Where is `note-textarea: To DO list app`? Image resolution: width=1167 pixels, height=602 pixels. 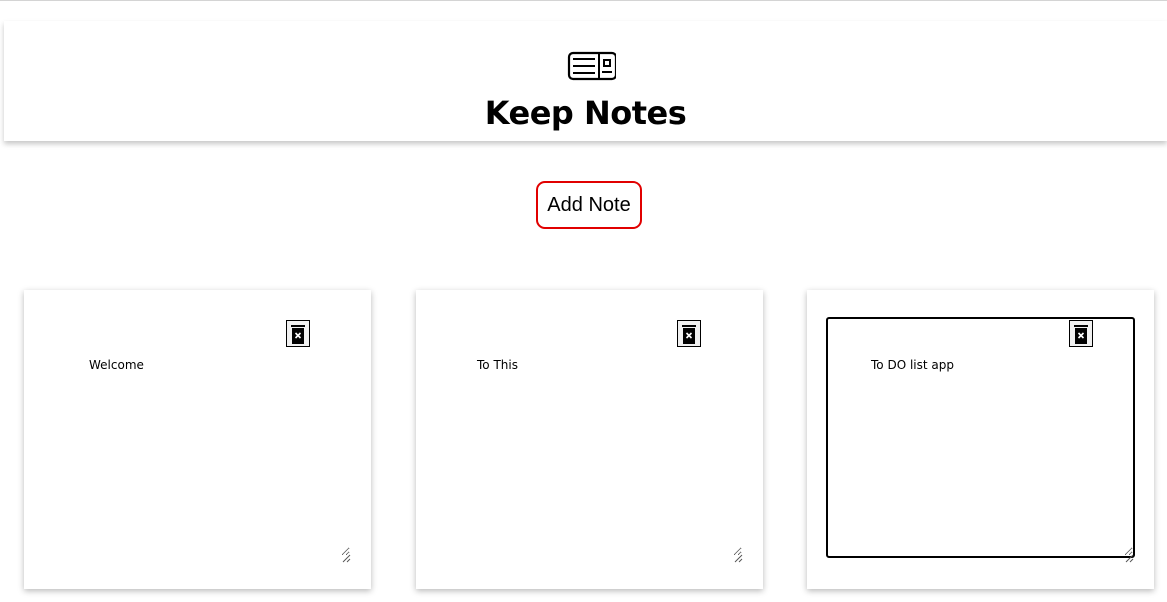 note-textarea: To DO list app is located at coordinates (980, 437).